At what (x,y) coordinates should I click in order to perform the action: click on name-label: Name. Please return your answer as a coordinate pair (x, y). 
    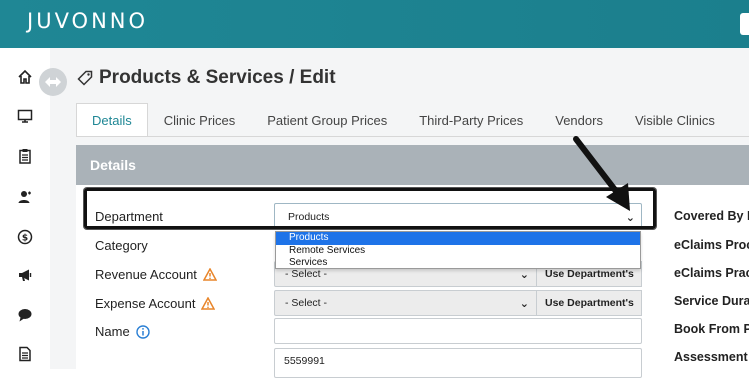
    Looking at the image, I should click on (122, 331).